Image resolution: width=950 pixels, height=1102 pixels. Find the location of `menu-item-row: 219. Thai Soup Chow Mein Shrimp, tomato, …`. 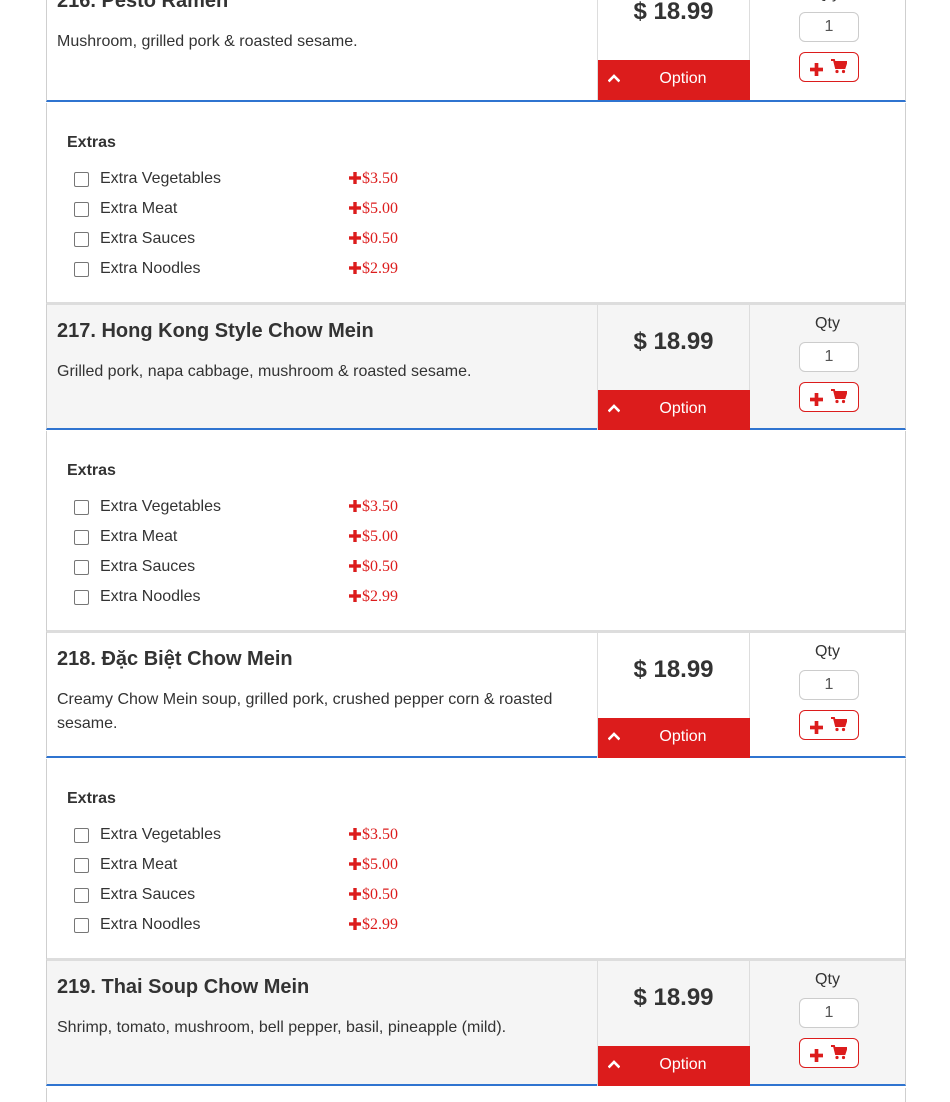

menu-item-row: 219. Thai Soup Chow Mein Shrimp, tomato, … is located at coordinates (476, 1022).